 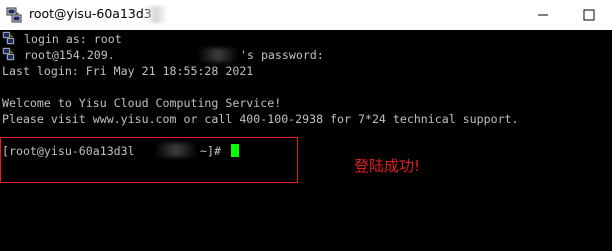 I want to click on window-title: root@yisu-60a13d3, so click(x=90, y=13).